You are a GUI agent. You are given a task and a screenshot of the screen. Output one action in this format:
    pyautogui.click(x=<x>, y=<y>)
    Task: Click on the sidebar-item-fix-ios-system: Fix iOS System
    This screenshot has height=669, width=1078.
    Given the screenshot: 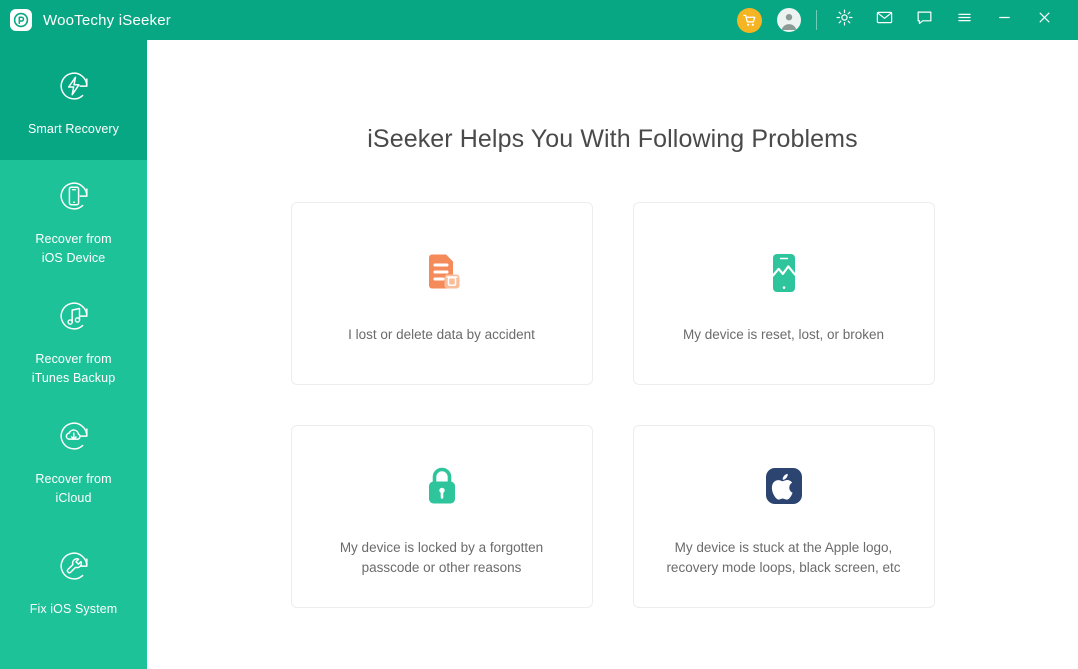 What is the action you would take?
    pyautogui.click(x=73, y=580)
    